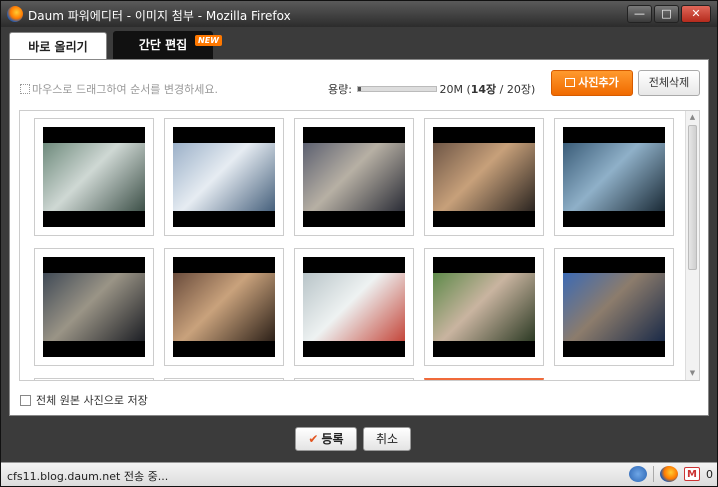 The image size is (718, 487). Describe the element at coordinates (519, 89) in the screenshot. I see `photo-count-total: 20장` at that location.